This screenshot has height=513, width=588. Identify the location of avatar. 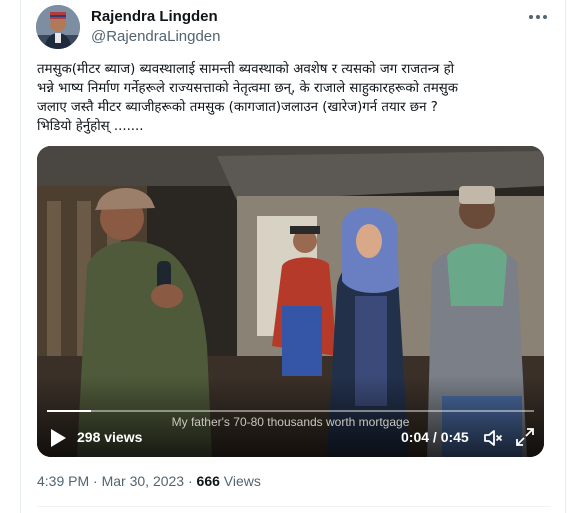
(58, 27).